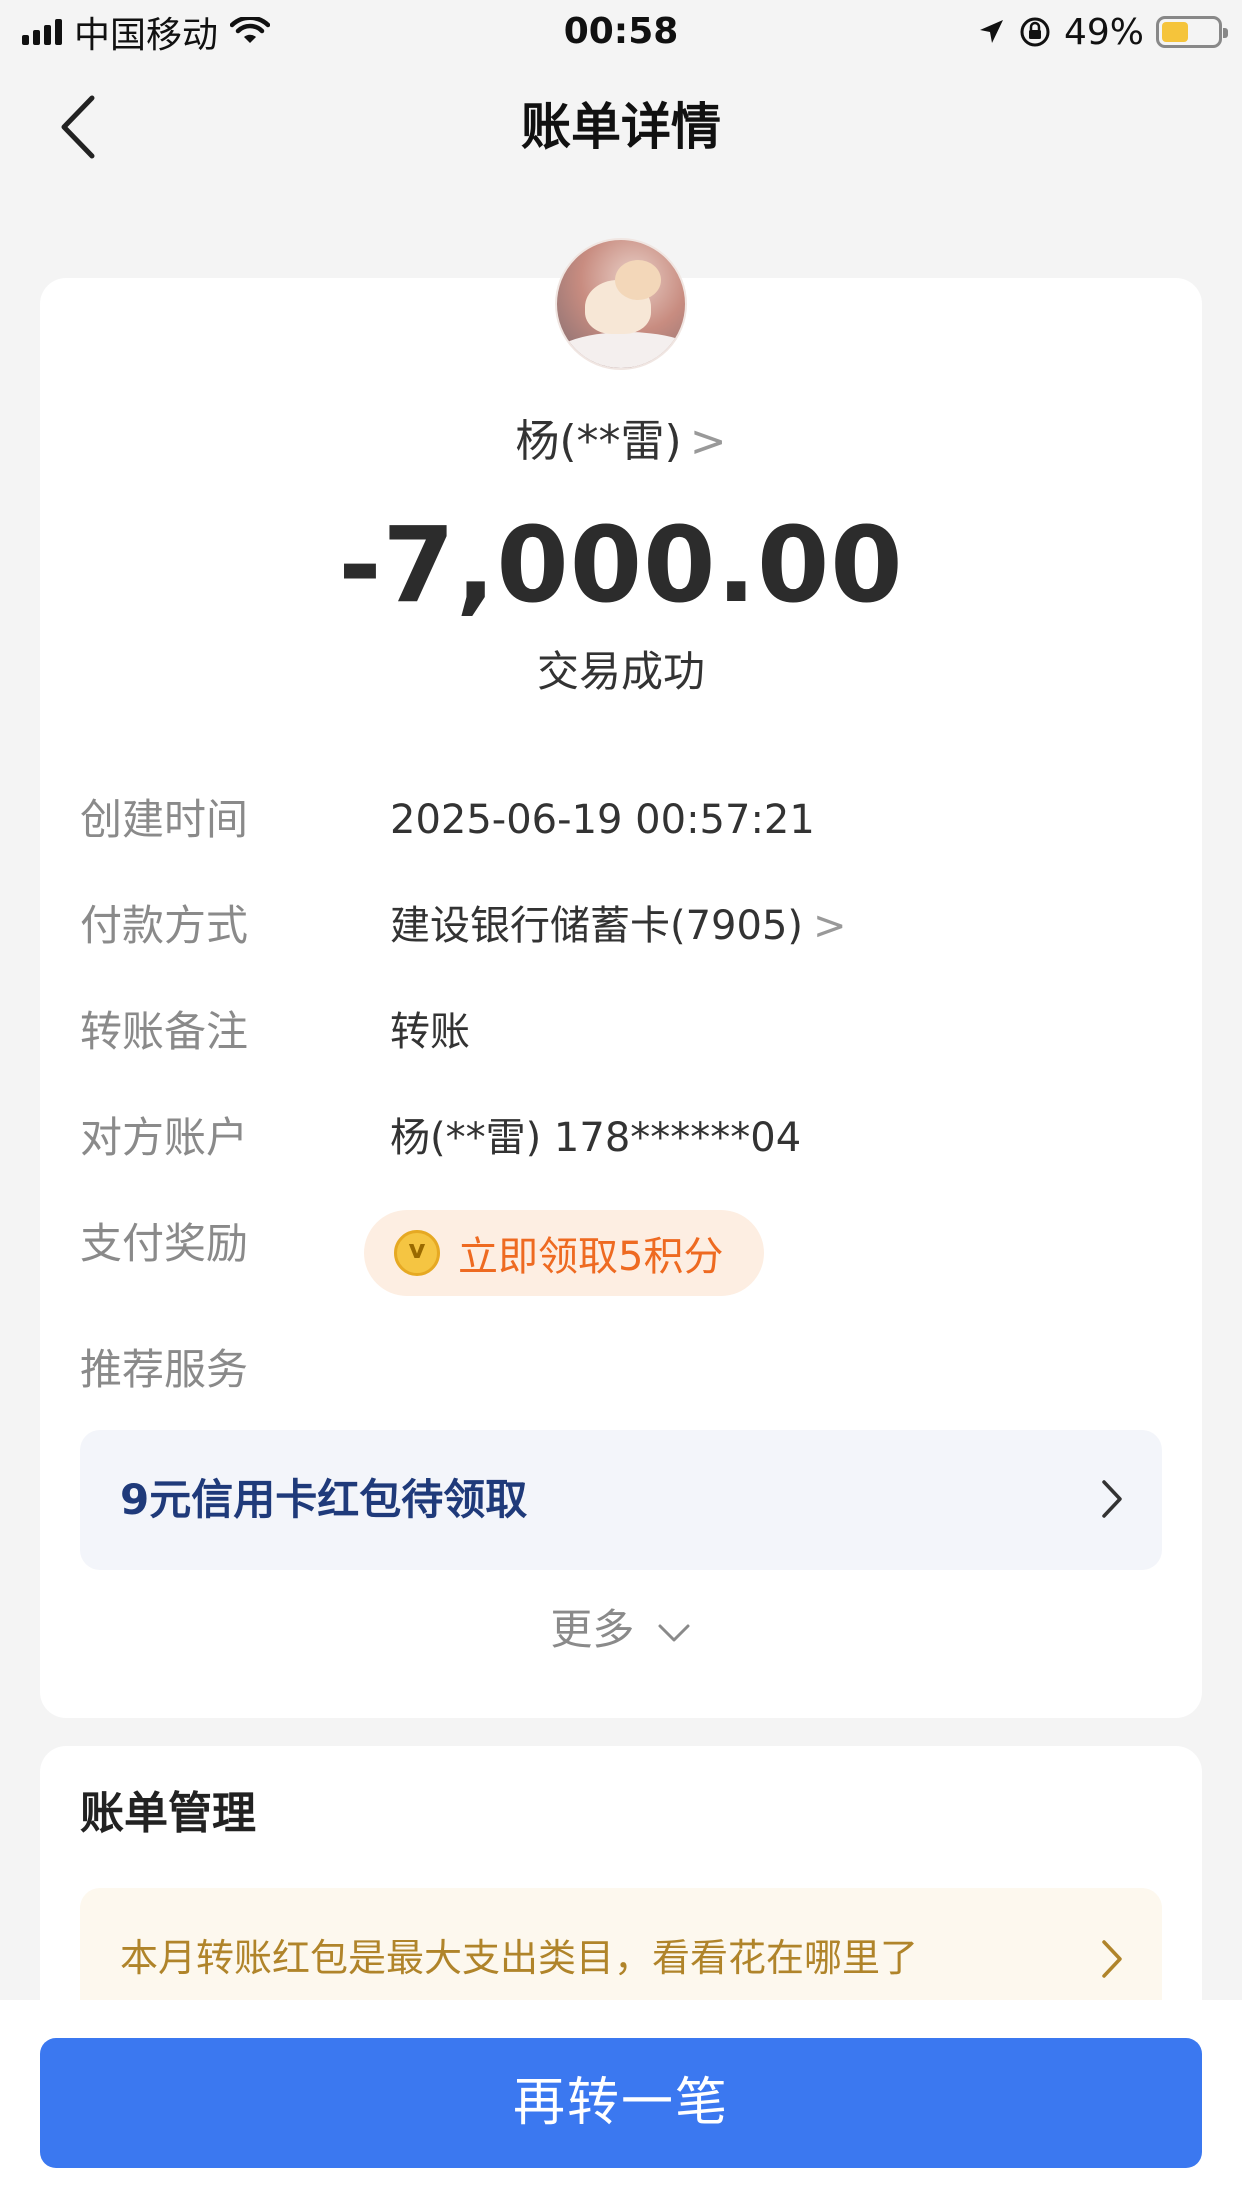 Image resolution: width=1242 pixels, height=2208 pixels. What do you see at coordinates (164, 1243) in the screenshot?
I see `payment-reward-label: 支付奖励` at bounding box center [164, 1243].